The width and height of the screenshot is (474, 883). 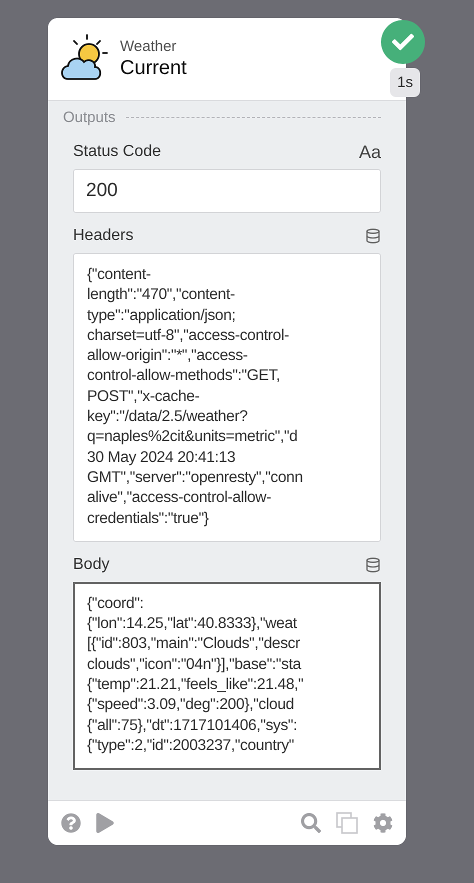 What do you see at coordinates (89, 117) in the screenshot?
I see `section-label: Outputs` at bounding box center [89, 117].